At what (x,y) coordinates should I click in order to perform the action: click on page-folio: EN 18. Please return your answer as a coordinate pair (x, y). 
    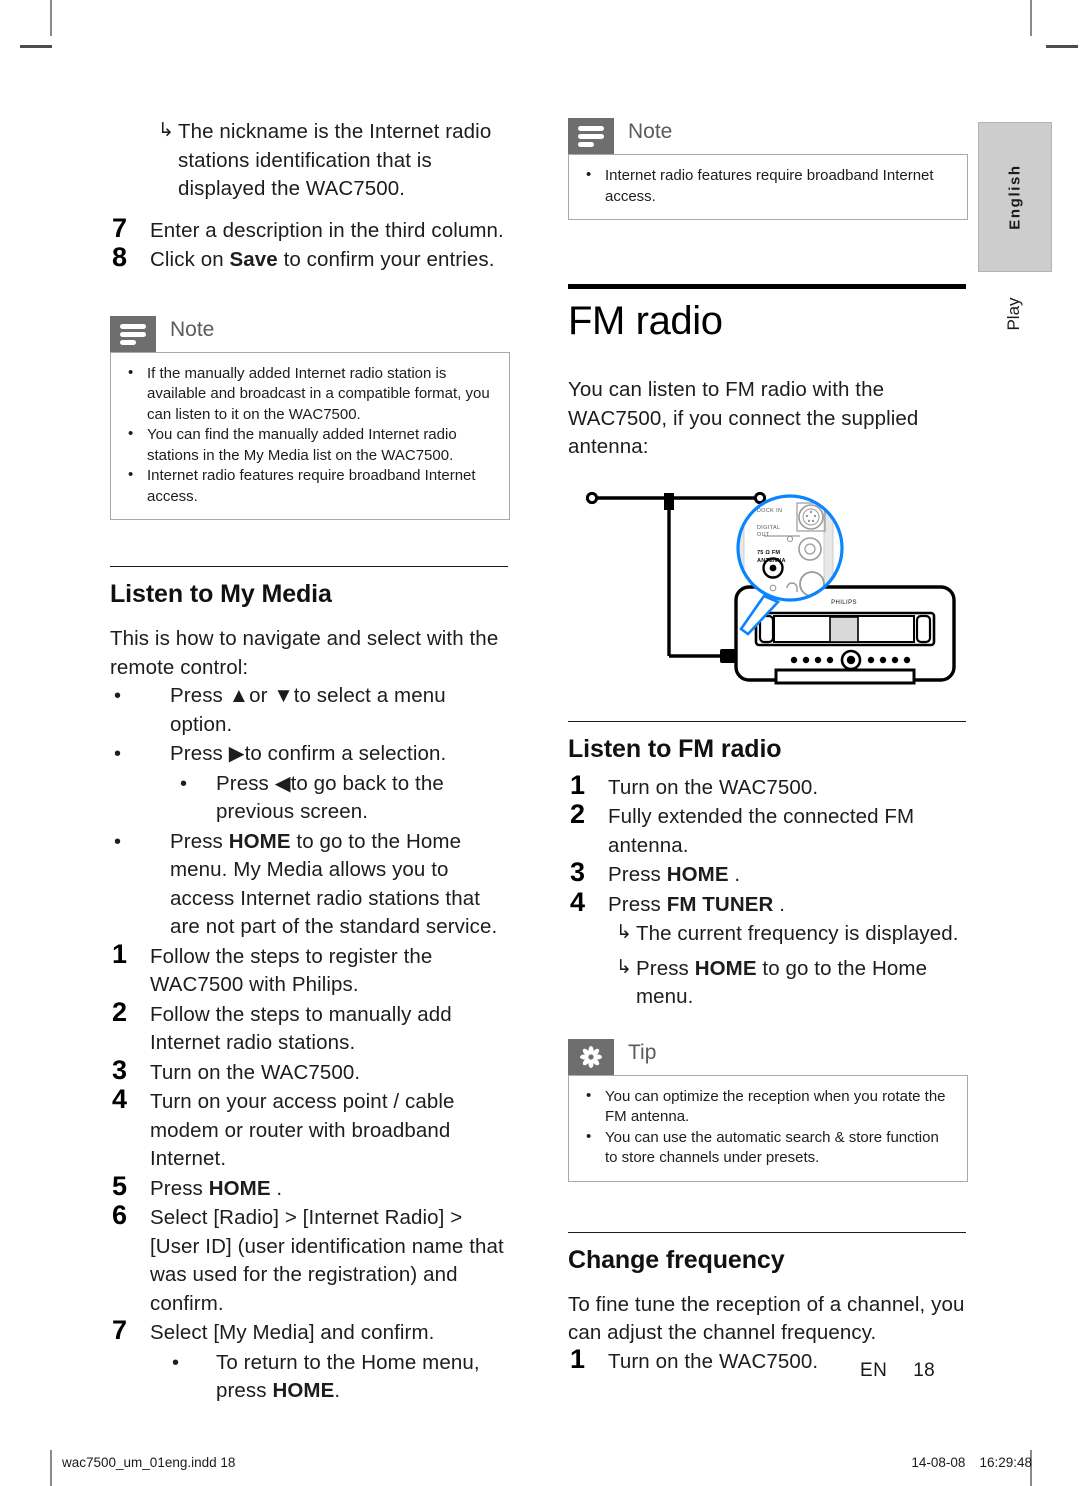
    Looking at the image, I should click on (897, 1371).